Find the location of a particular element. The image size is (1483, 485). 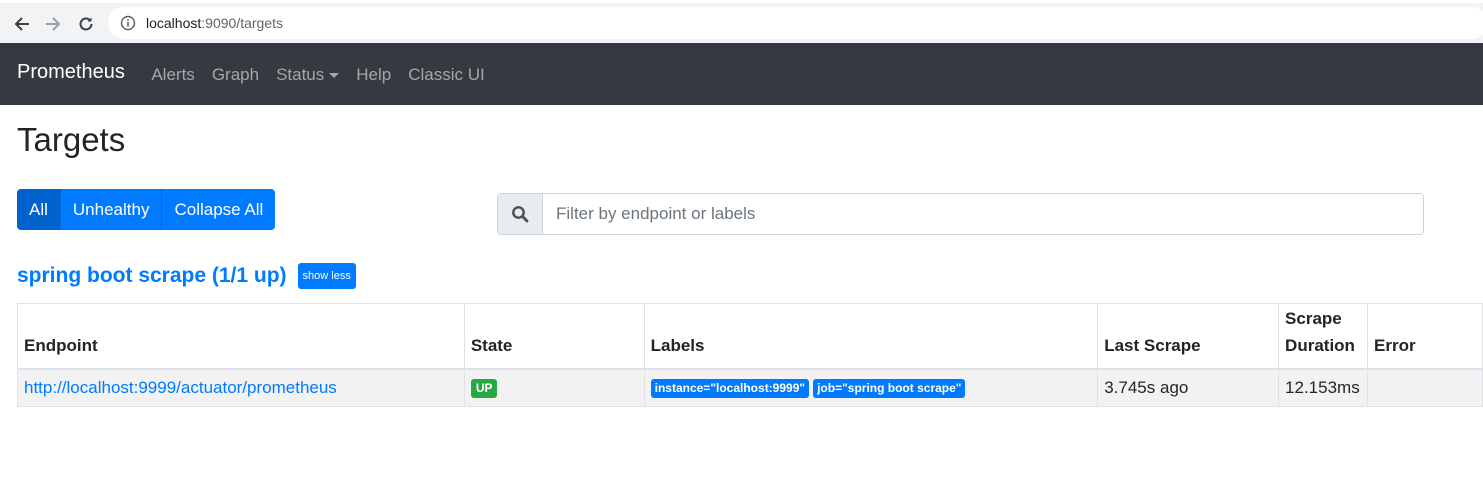

url-text: localhost:9090/targets is located at coordinates (214, 23).